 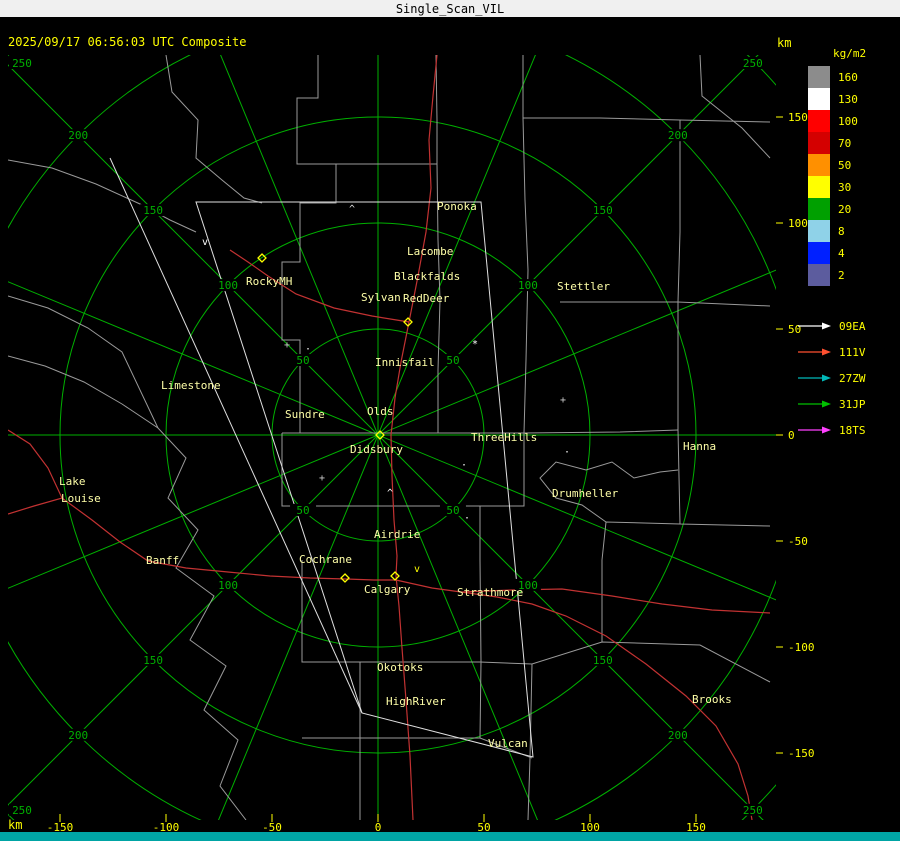 What do you see at coordinates (798, 223) in the screenshot?
I see `right-axis-label: 100` at bounding box center [798, 223].